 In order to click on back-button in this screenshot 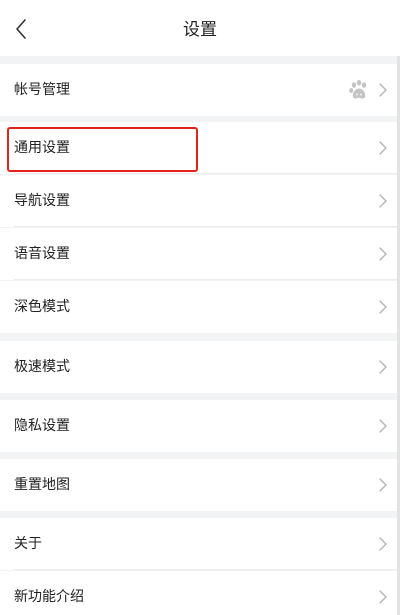, I will do `click(21, 29)`.